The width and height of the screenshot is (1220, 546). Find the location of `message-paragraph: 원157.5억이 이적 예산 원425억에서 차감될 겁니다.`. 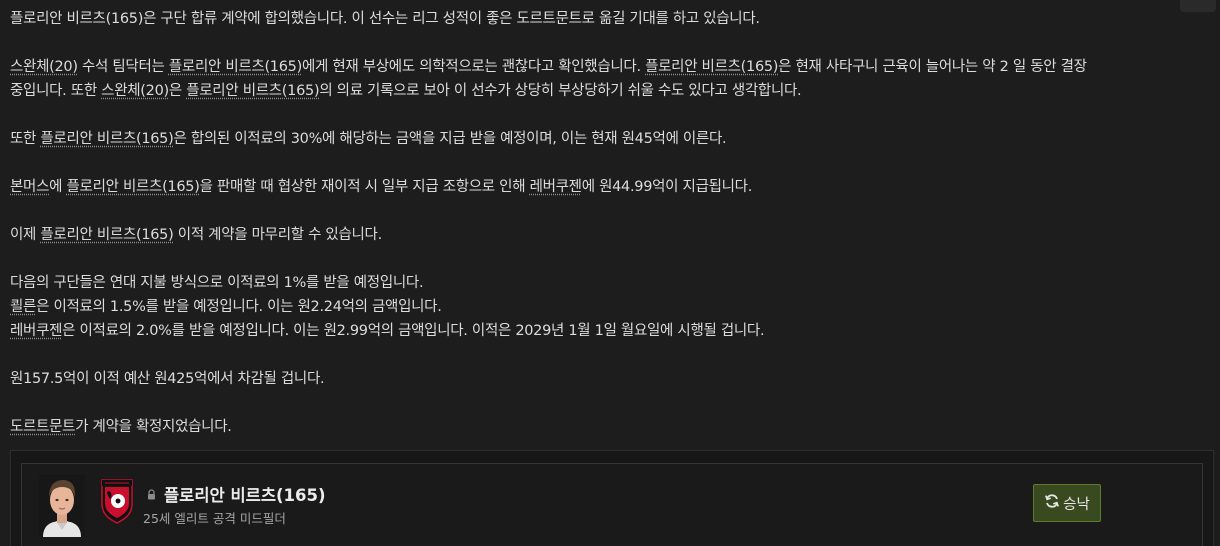

message-paragraph: 원157.5억이 이적 예산 원425억에서 차감될 겁니다. is located at coordinates (610, 379).